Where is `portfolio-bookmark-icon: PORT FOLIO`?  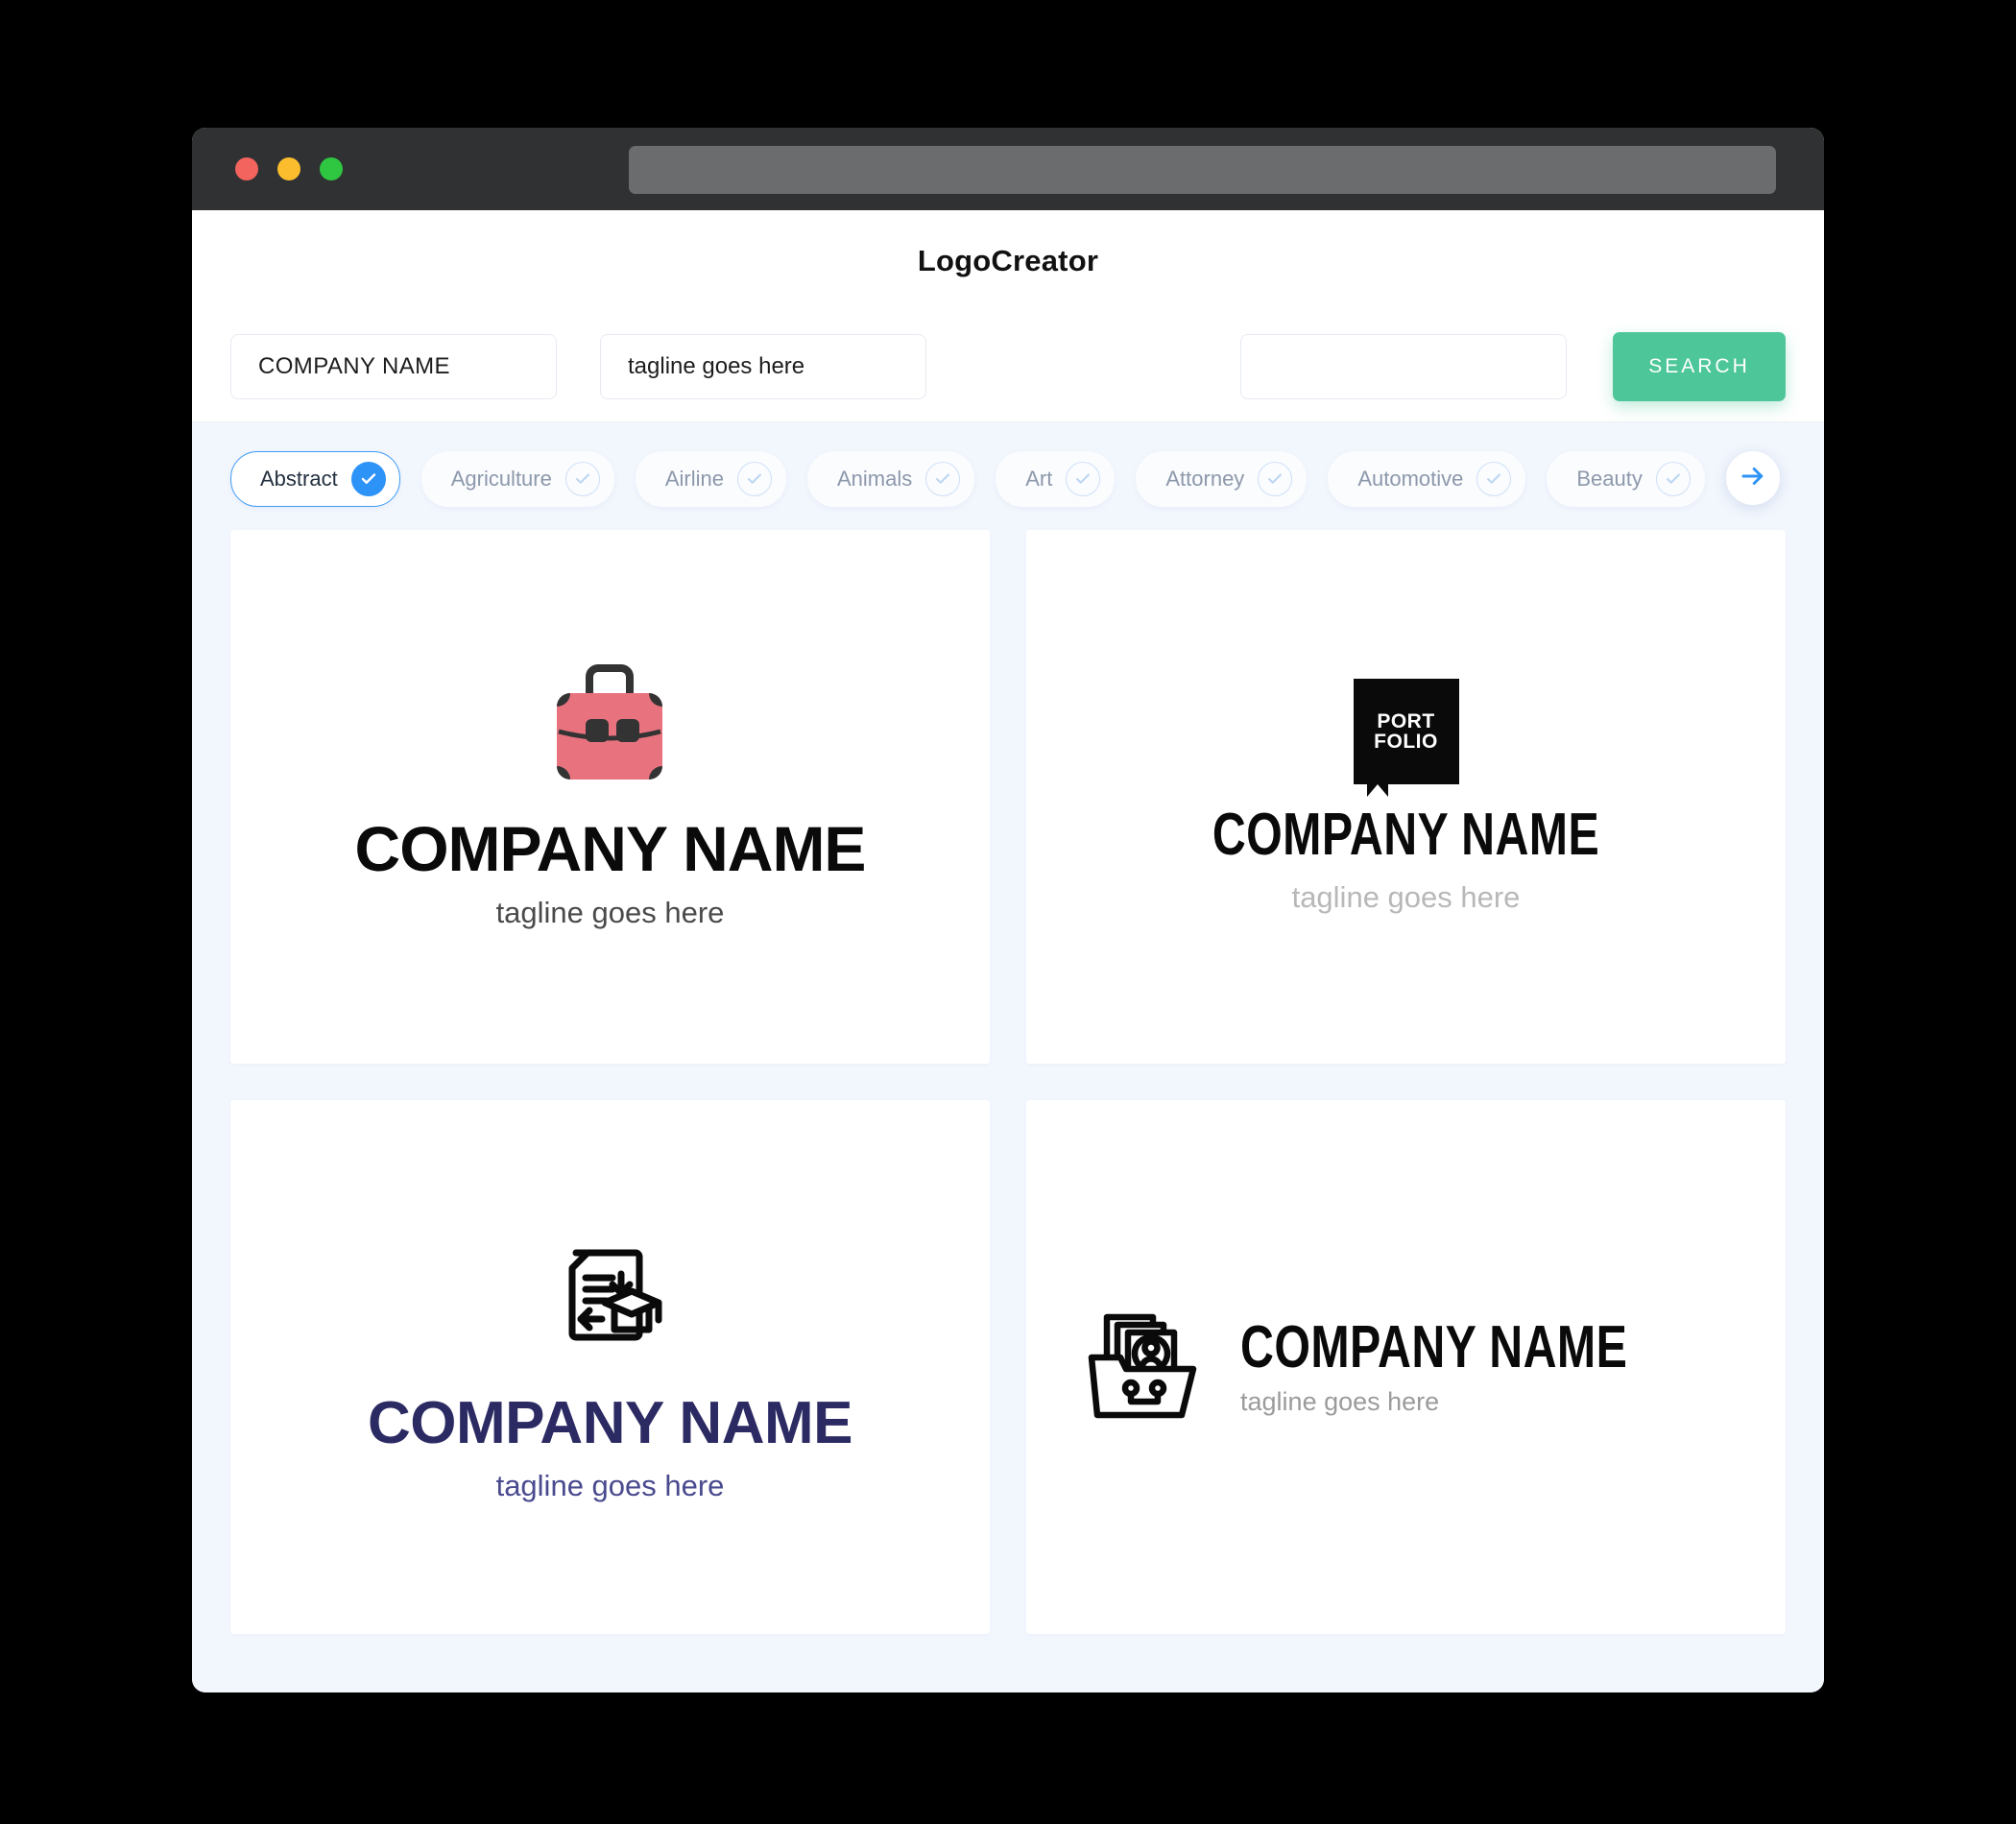
portfolio-bookmark-icon: PORT FOLIO is located at coordinates (1406, 738).